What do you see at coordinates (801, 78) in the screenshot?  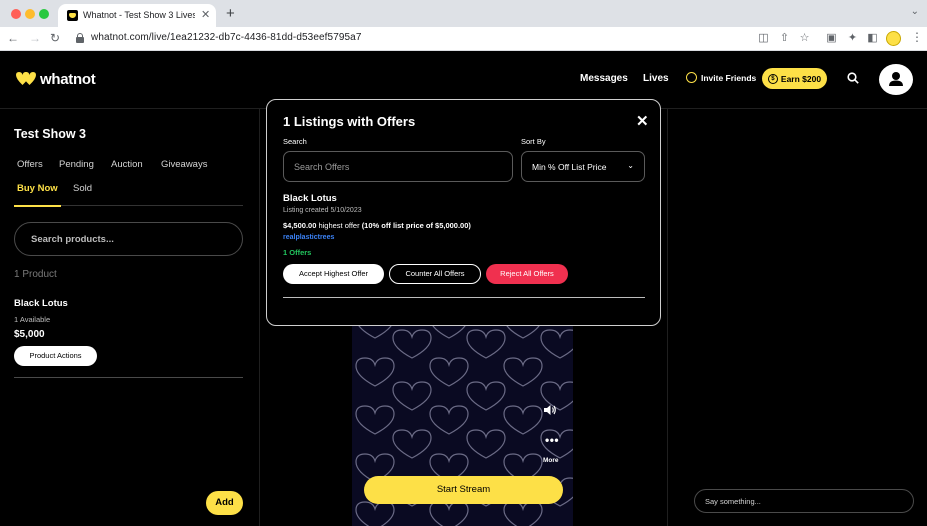 I see `earn-label: Earn $200` at bounding box center [801, 78].